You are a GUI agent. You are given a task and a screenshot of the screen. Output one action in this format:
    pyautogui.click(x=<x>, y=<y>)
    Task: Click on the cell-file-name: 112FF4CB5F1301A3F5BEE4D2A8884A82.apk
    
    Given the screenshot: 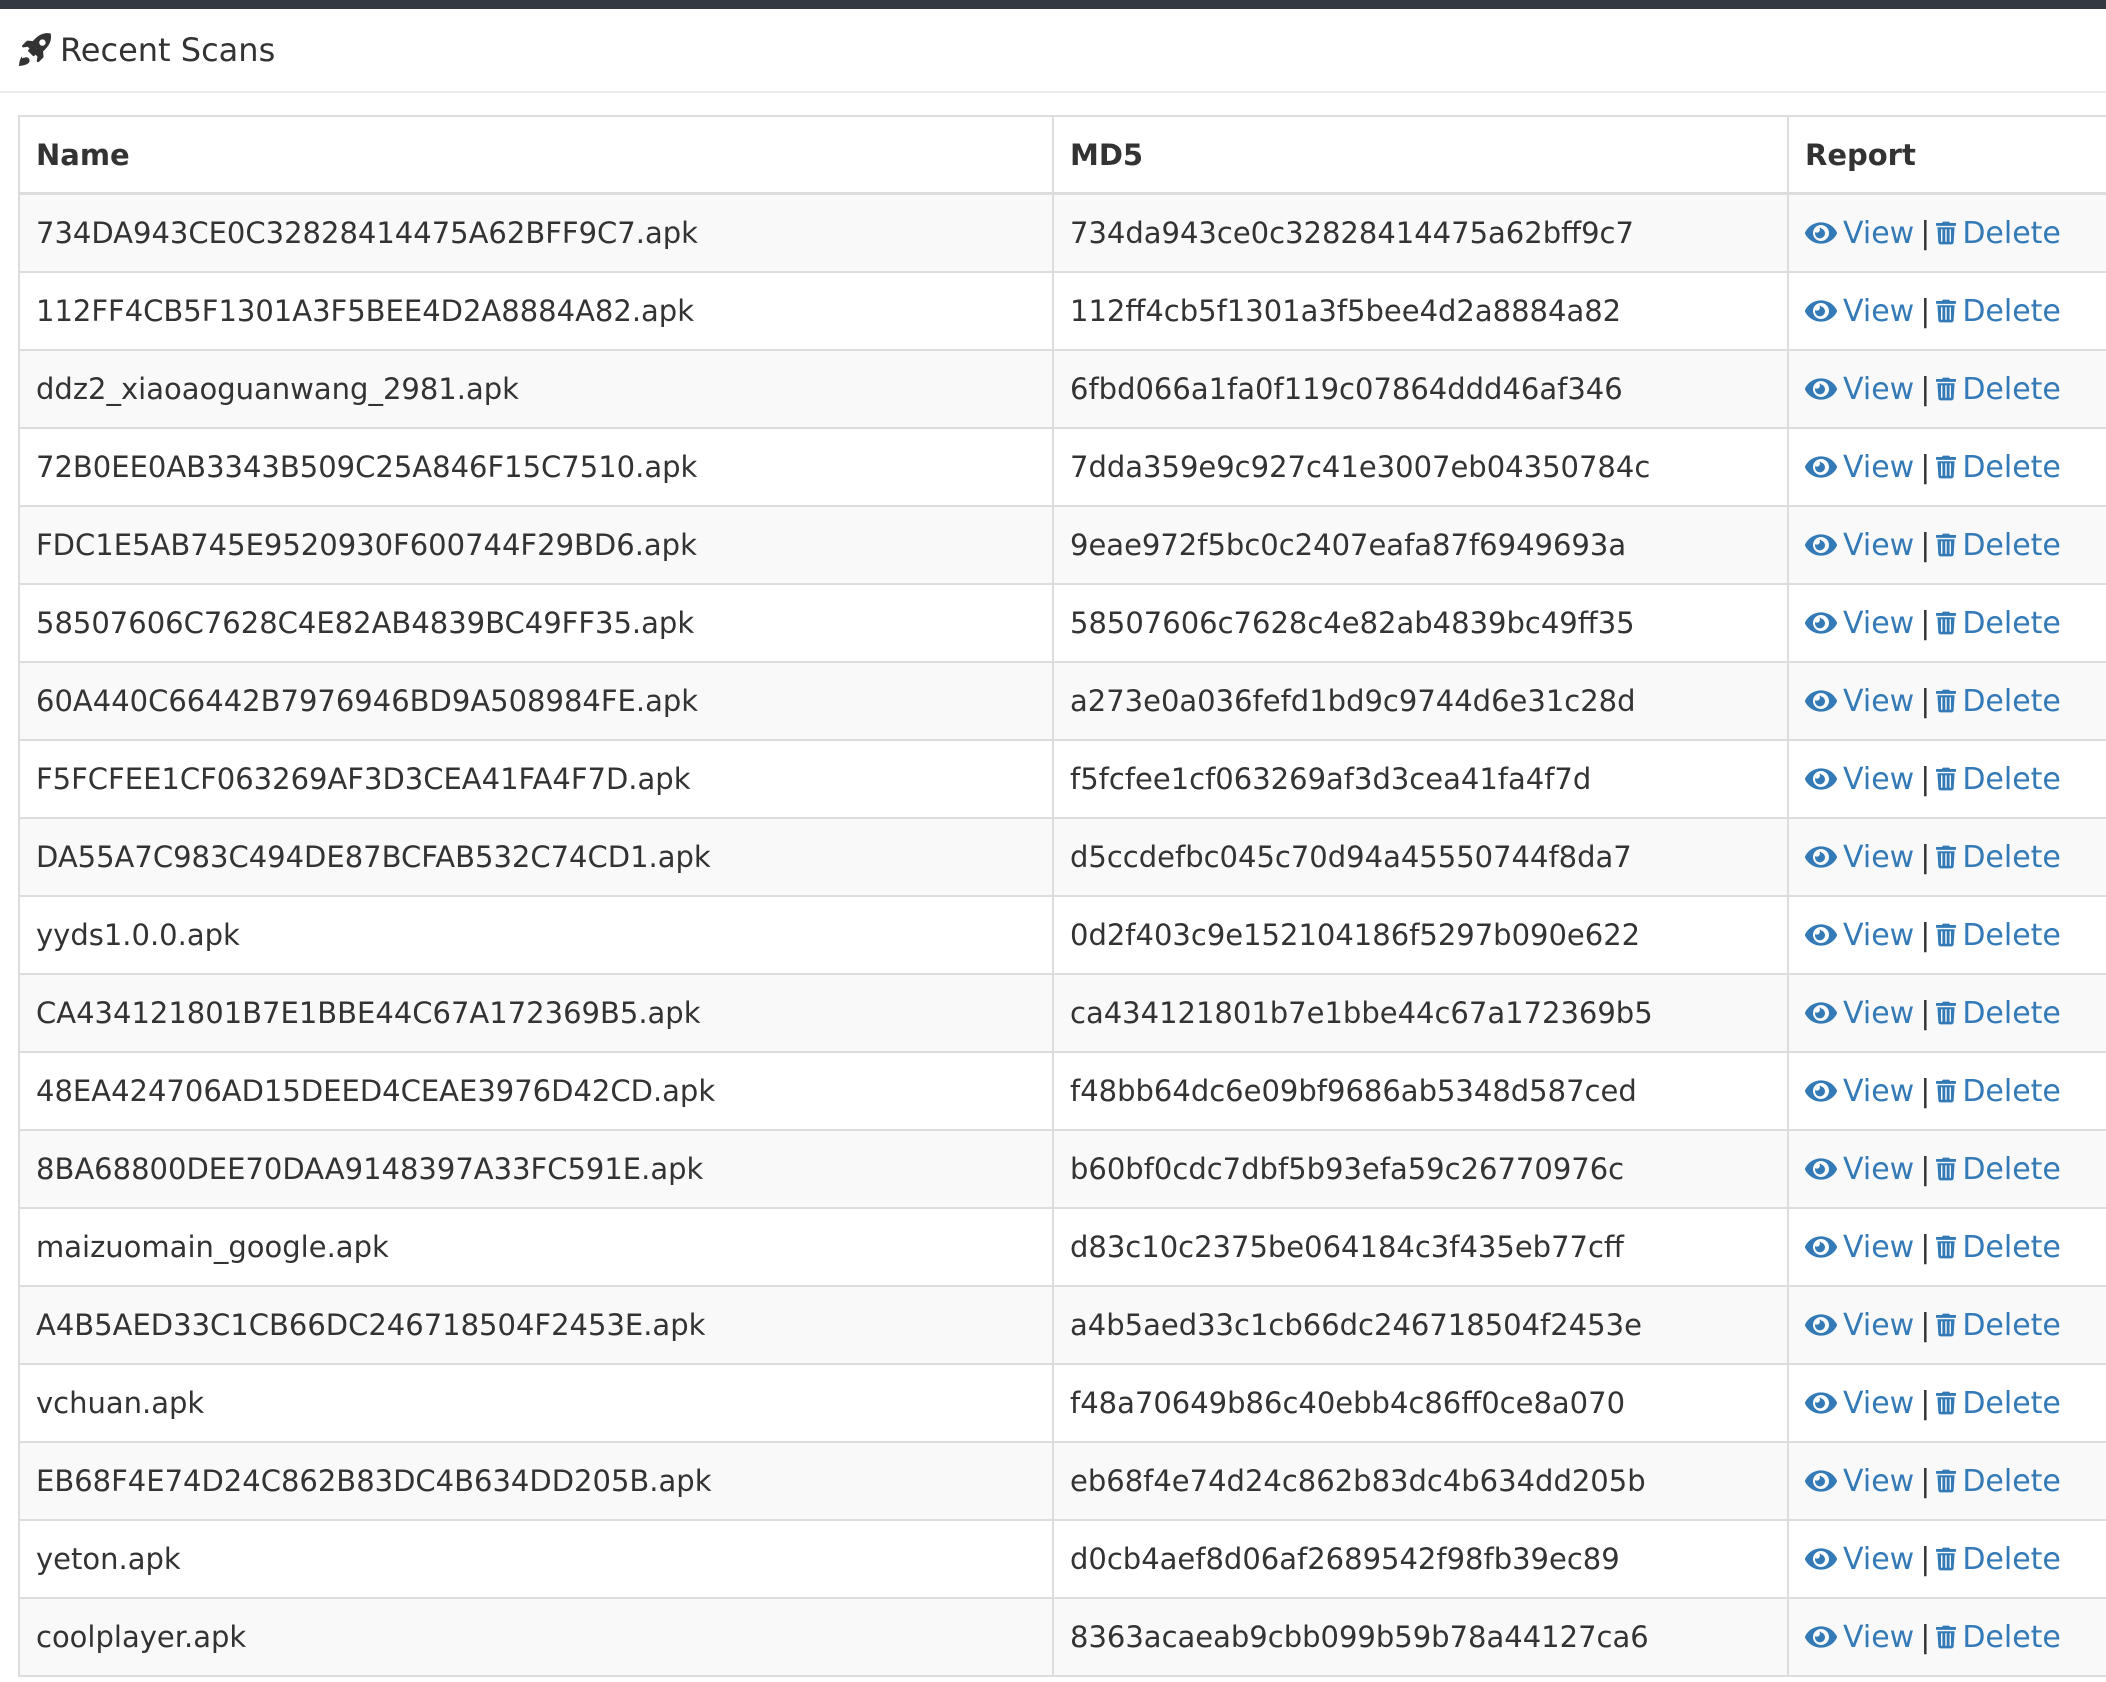 What is the action you would take?
    pyautogui.click(x=536, y=311)
    